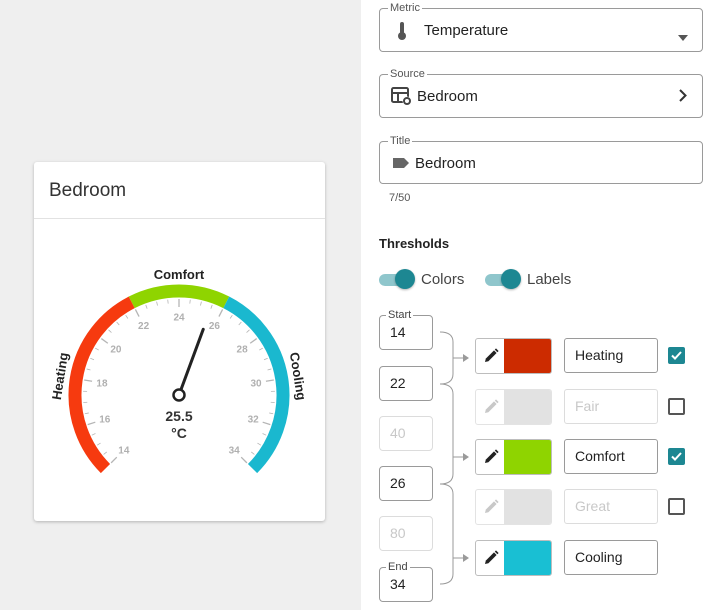 The height and width of the screenshot is (610, 723). I want to click on cooling-color-button, so click(513, 558).